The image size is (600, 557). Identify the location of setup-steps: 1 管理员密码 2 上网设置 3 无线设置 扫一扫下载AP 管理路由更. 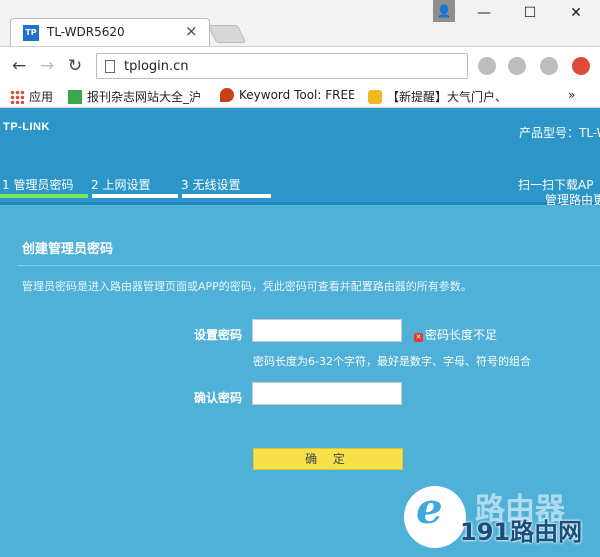
(300, 182).